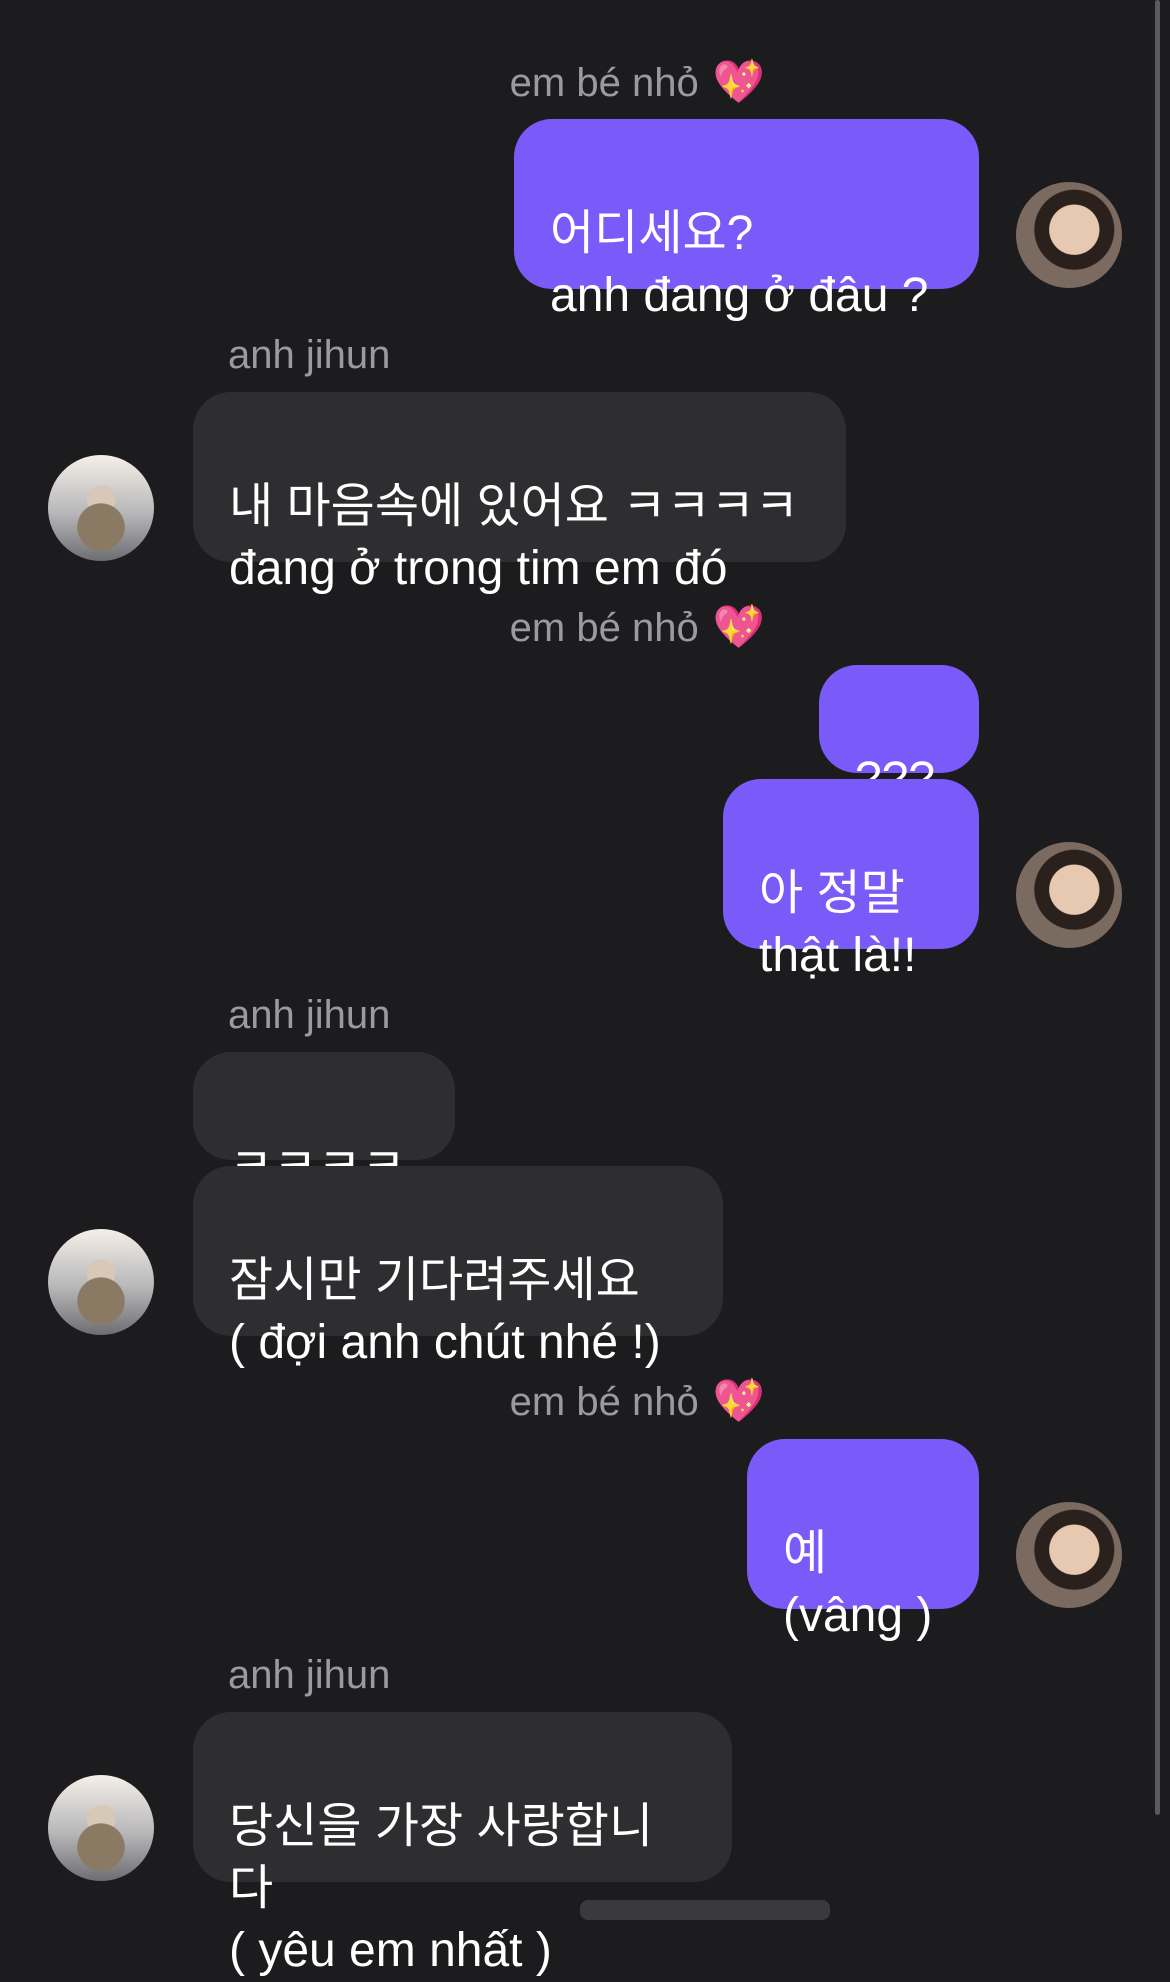  Describe the element at coordinates (899, 735) in the screenshot. I see `message-bubble-sent: ???` at that location.